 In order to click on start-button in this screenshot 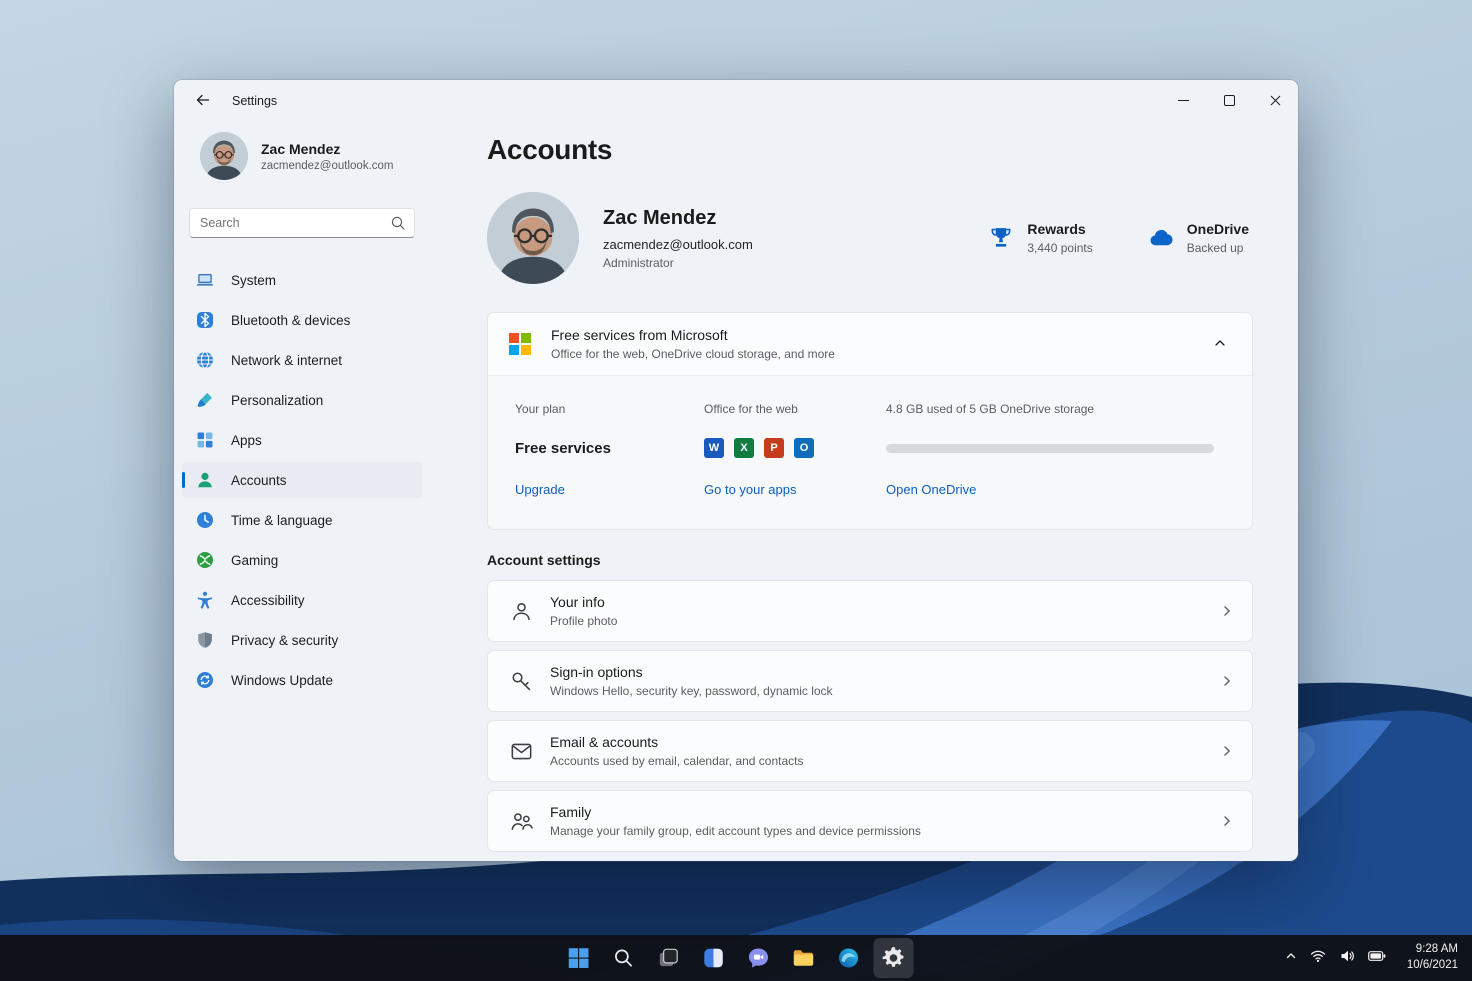, I will do `click(579, 958)`.